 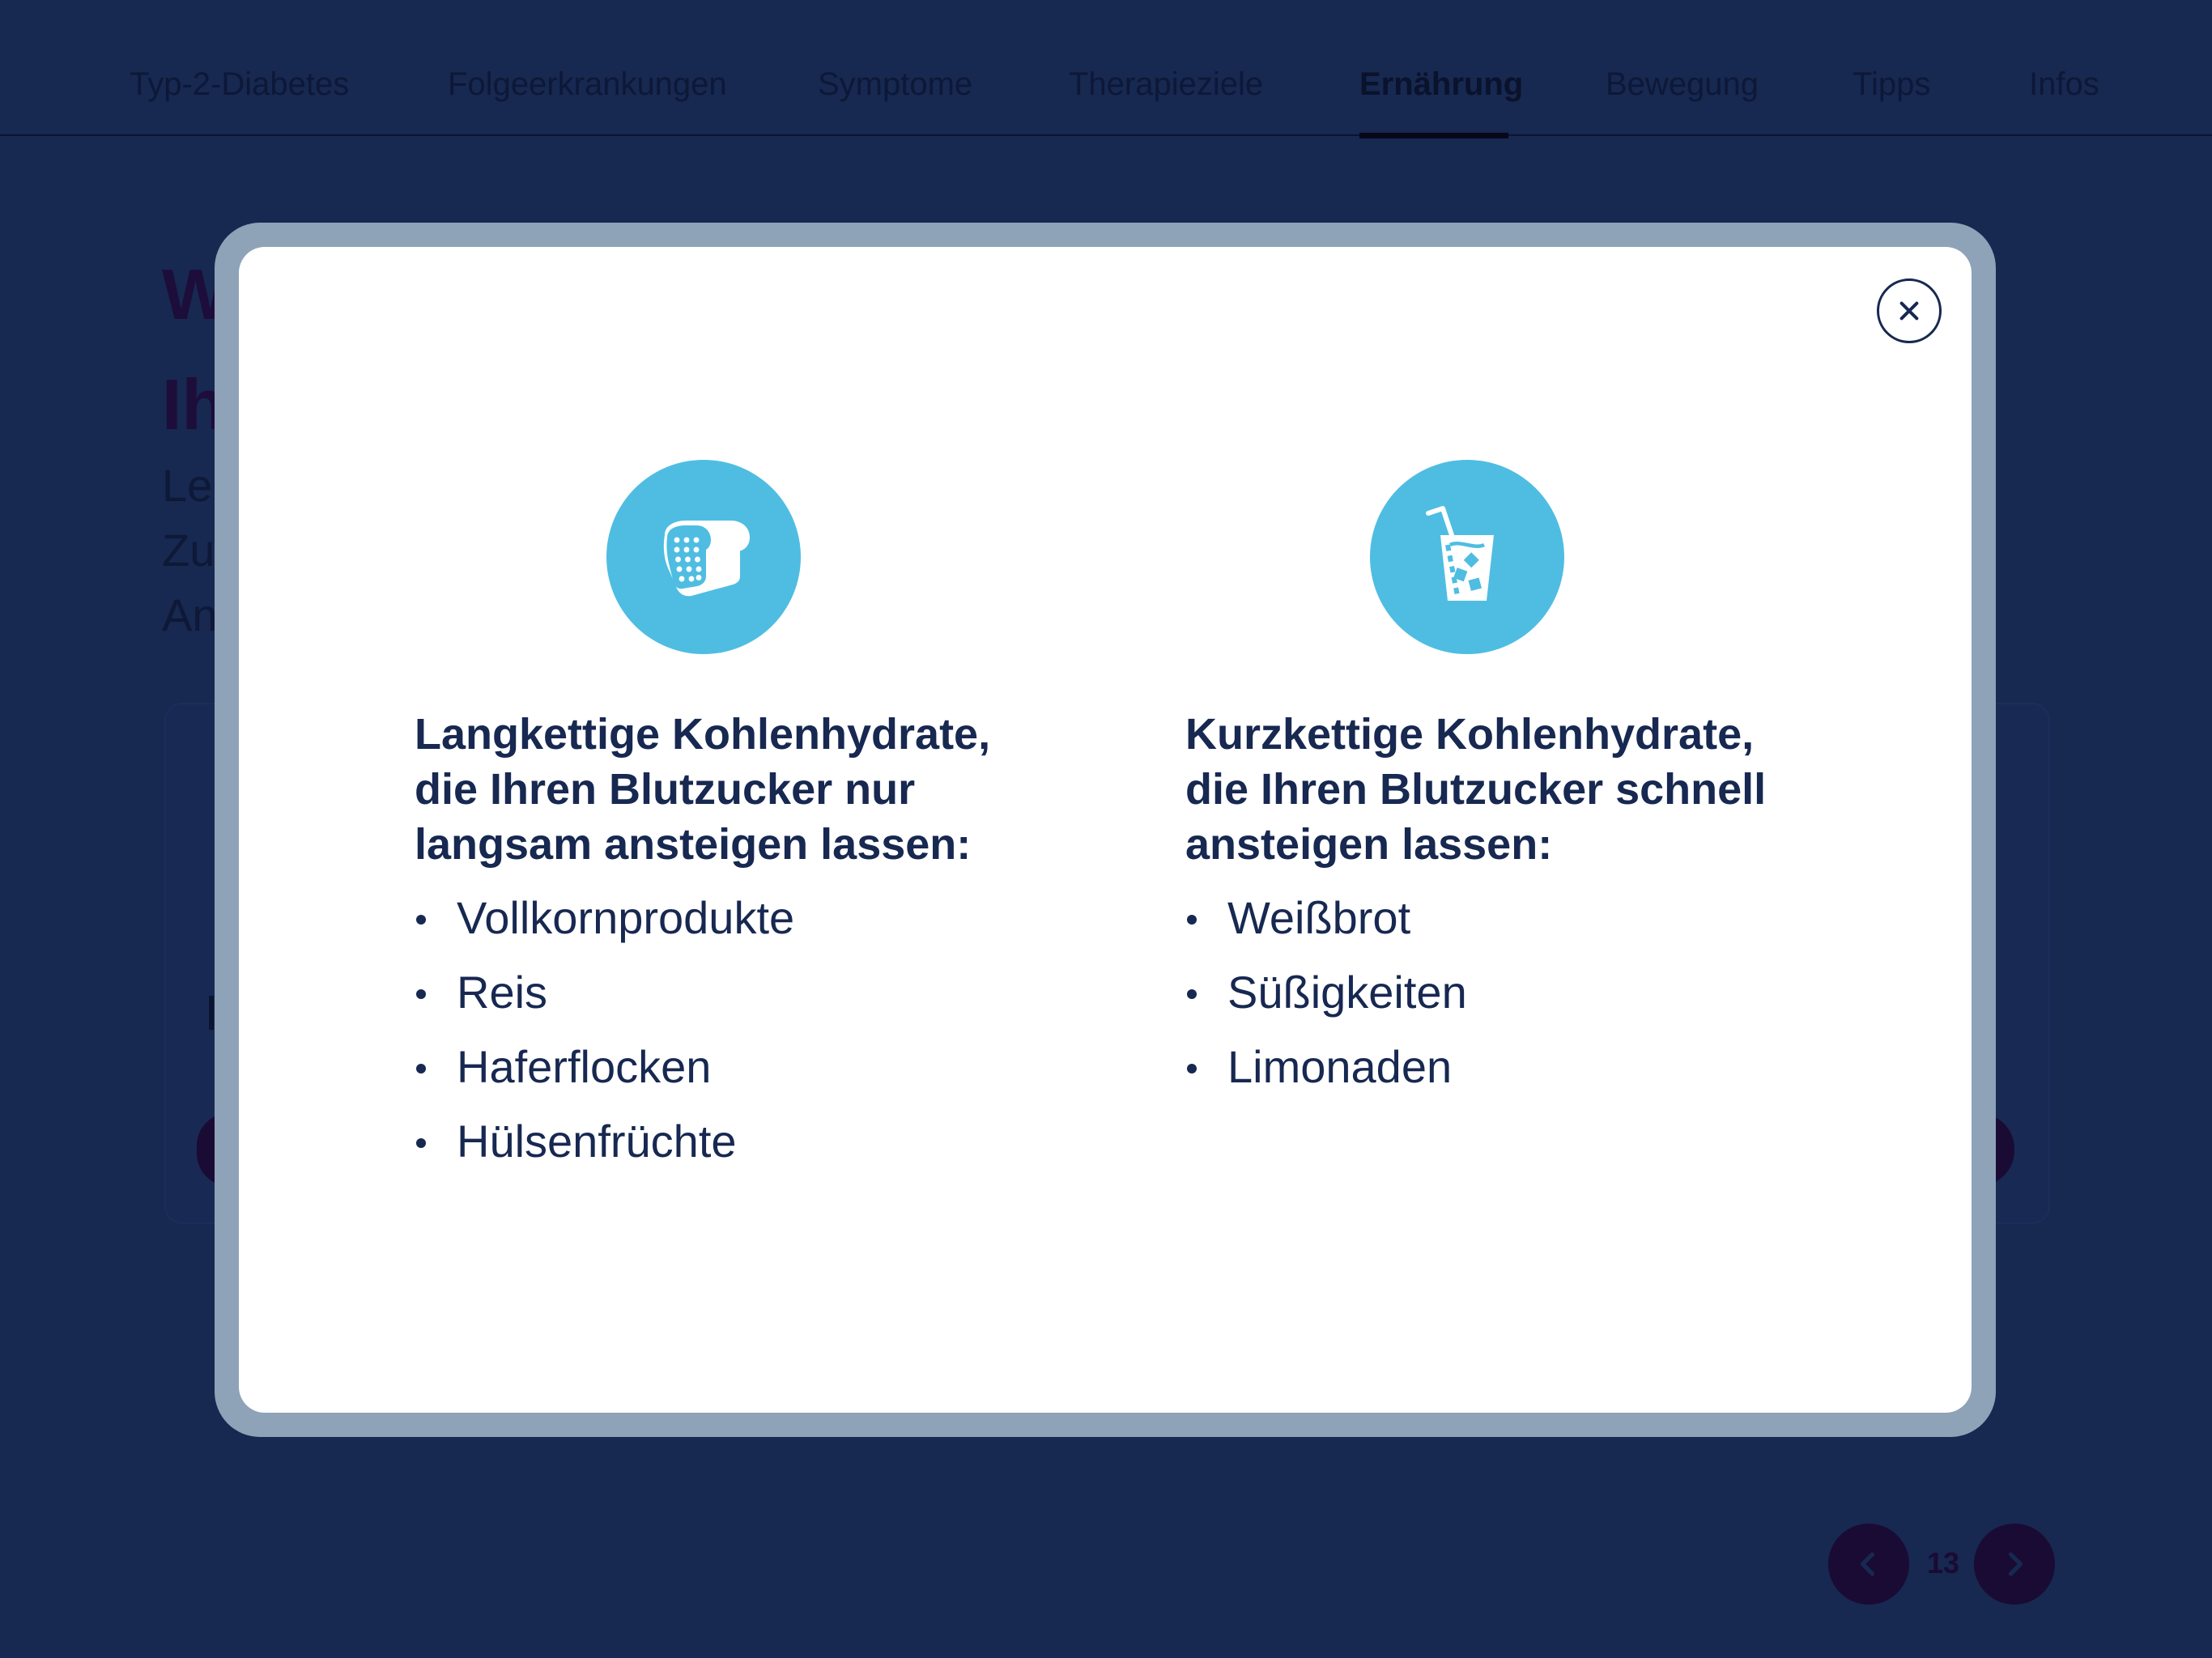 What do you see at coordinates (1433, 135) in the screenshot?
I see `active-tab-indicator` at bounding box center [1433, 135].